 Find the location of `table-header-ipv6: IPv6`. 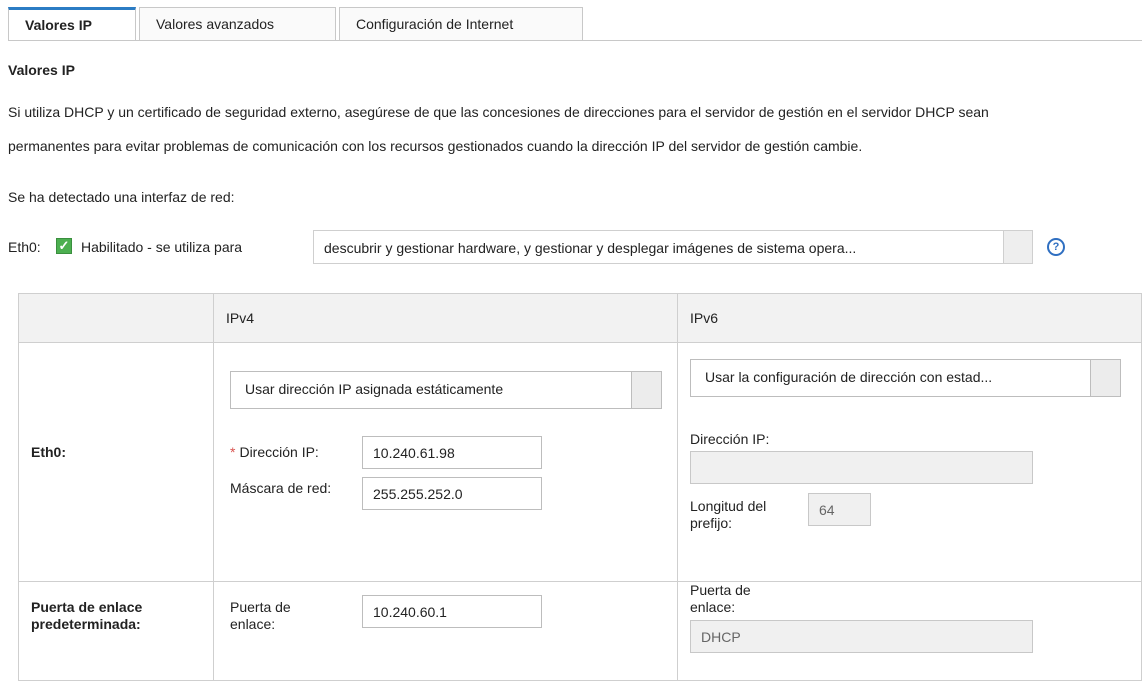

table-header-ipv6: IPv6 is located at coordinates (909, 318).